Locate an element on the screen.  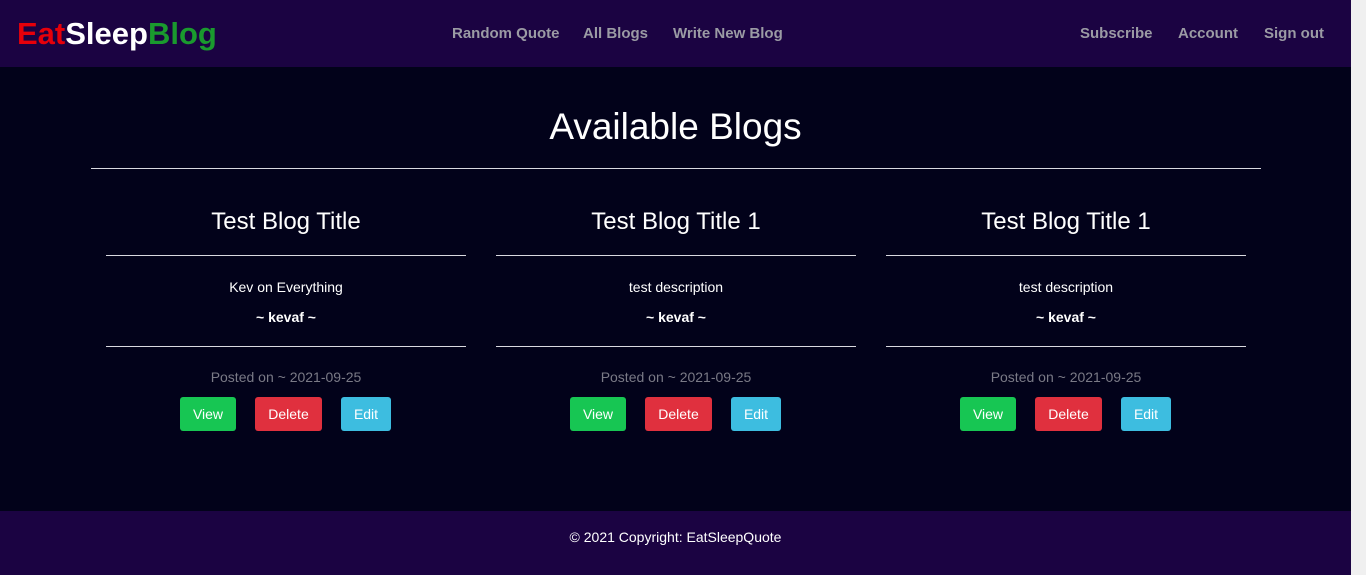
brand-part-sleep: Sleep is located at coordinates (106, 33).